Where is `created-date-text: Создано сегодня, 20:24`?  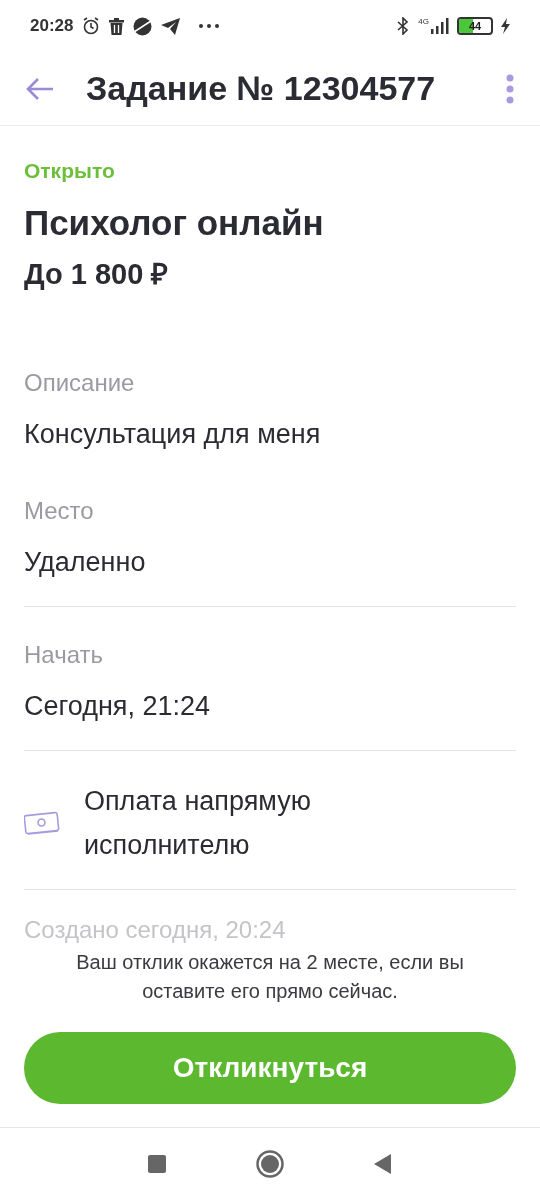
created-date-text: Создано сегодня, 20:24 is located at coordinates (155, 930).